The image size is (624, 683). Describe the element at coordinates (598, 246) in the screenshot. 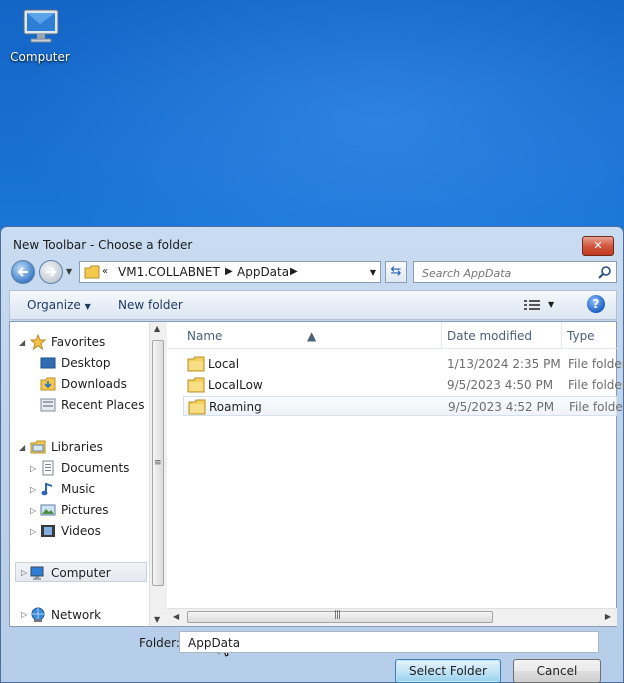

I see `close-button: ✕` at that location.